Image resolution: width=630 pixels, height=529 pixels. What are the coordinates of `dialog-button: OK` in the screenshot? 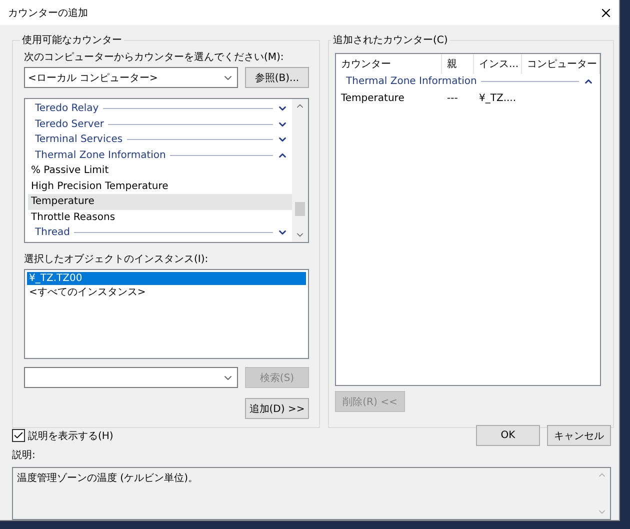 It's located at (508, 435).